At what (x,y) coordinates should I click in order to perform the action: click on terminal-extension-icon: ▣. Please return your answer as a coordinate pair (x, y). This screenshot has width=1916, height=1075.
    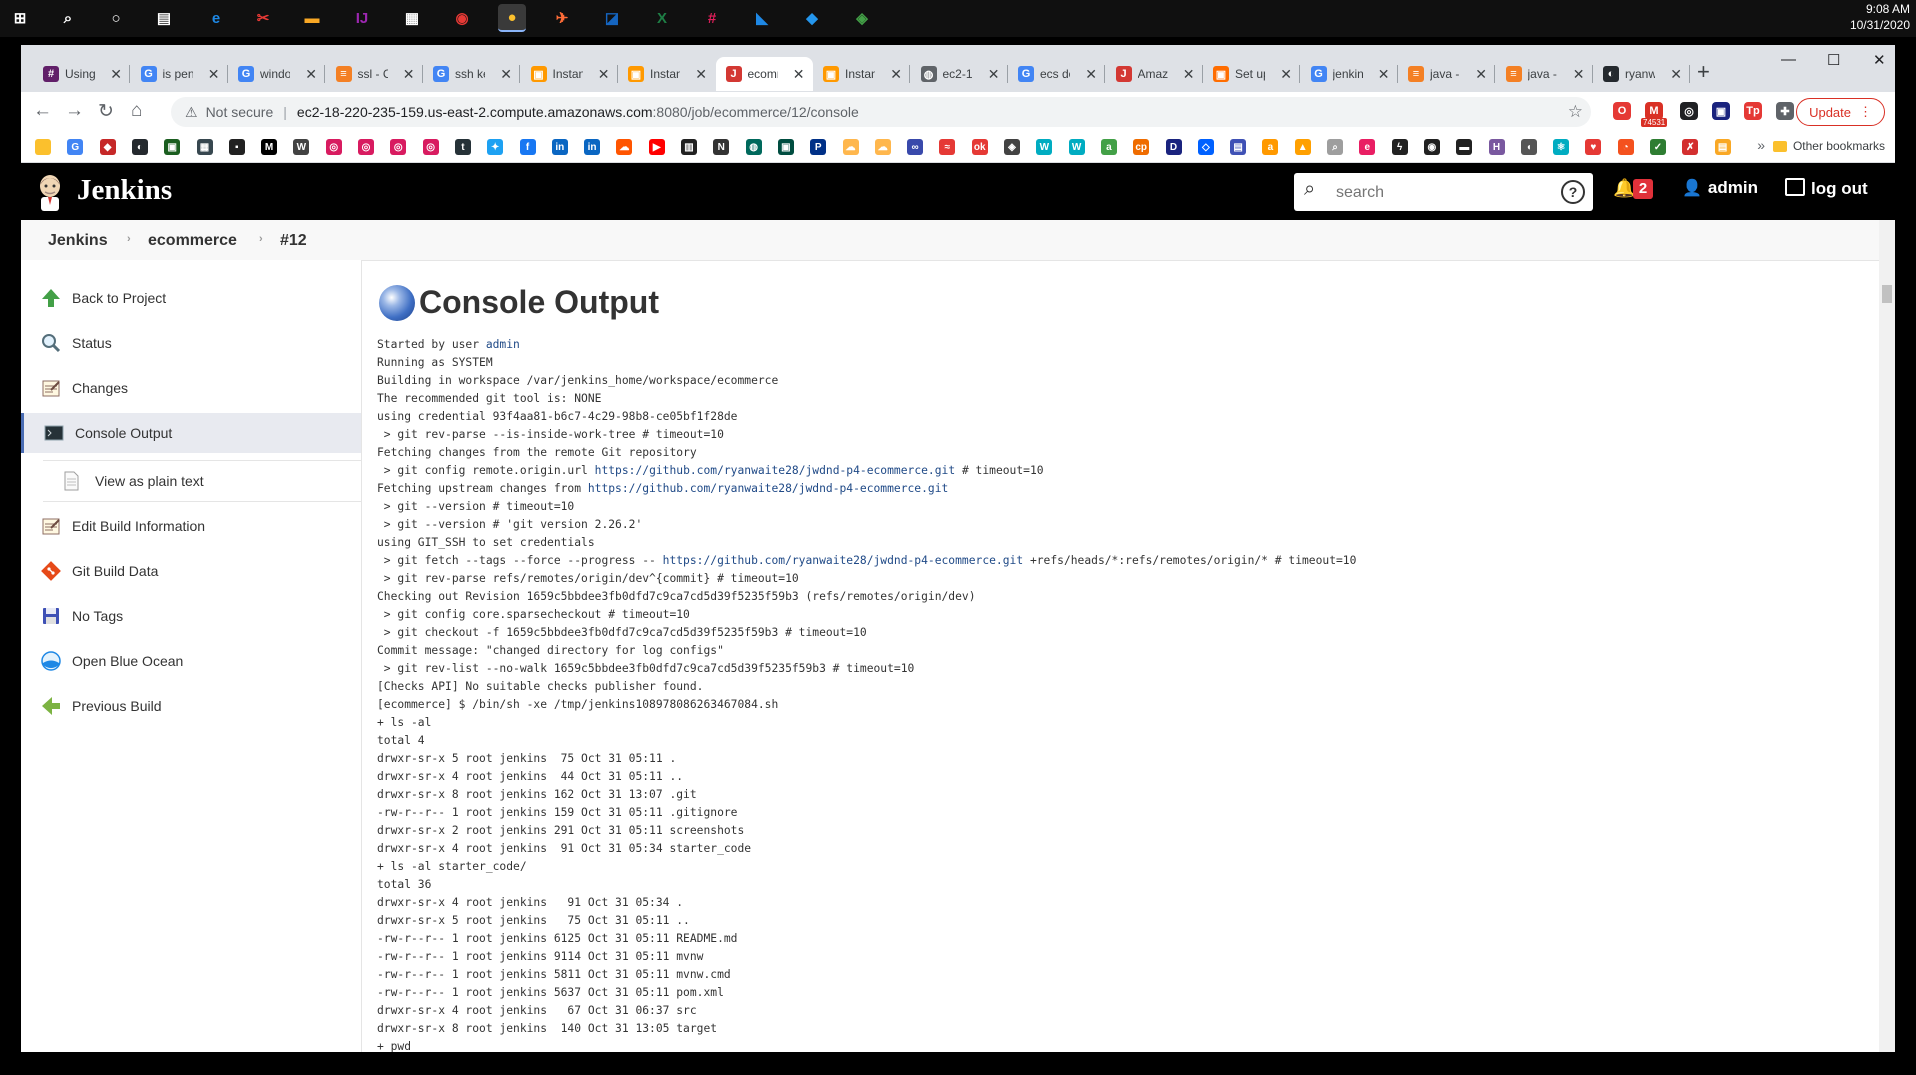
    Looking at the image, I should click on (1721, 111).